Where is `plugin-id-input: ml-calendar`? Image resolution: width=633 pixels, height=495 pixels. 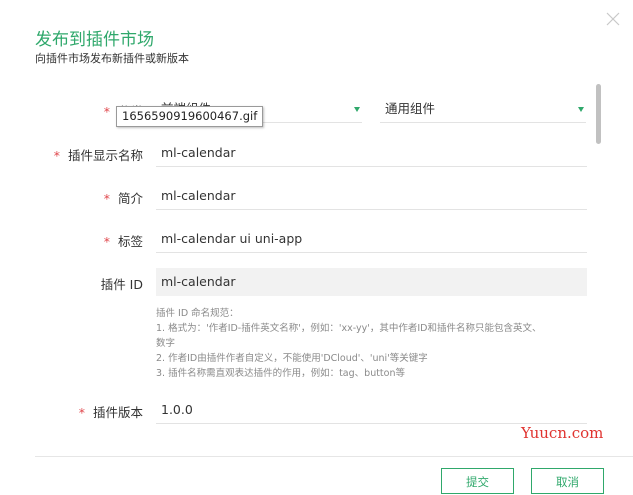 plugin-id-input: ml-calendar is located at coordinates (371, 282).